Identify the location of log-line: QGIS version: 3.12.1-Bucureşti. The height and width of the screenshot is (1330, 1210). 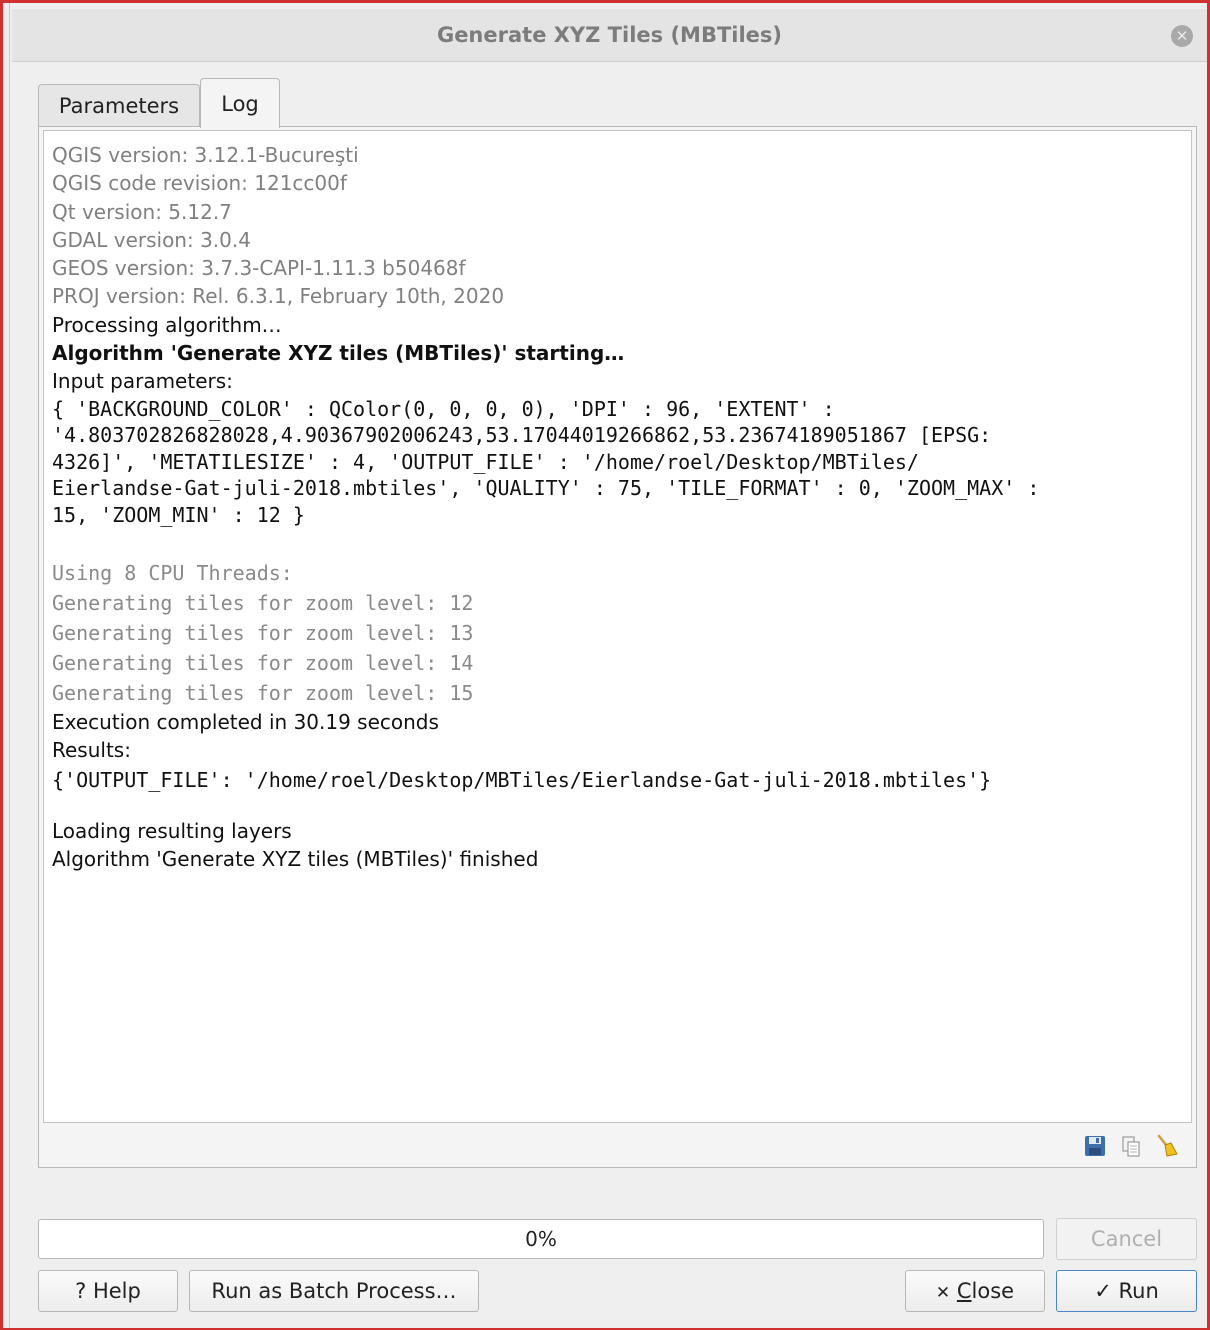
(205, 155).